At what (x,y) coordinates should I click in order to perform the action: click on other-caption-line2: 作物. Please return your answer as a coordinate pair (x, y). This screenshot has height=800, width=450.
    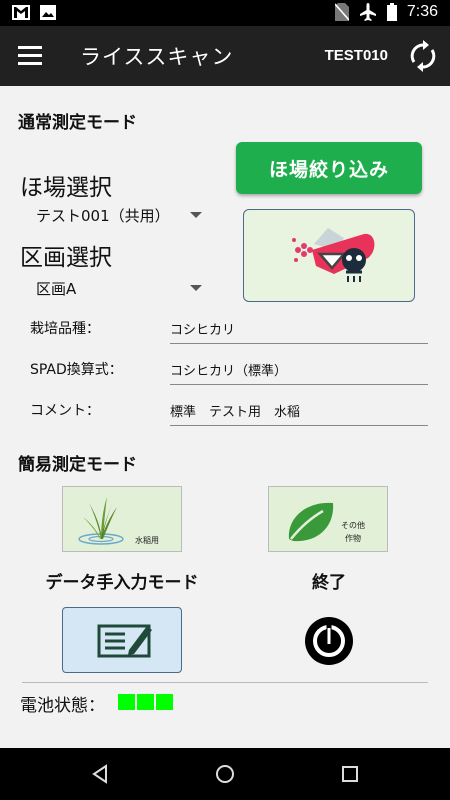
    Looking at the image, I should click on (353, 538).